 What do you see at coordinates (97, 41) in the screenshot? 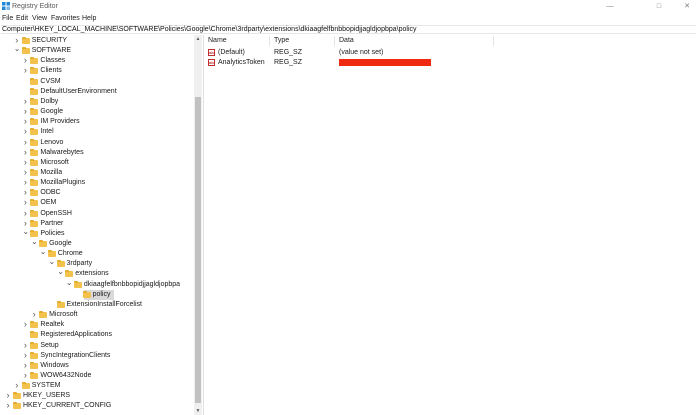
I see `tree-item: › SECURITY` at bounding box center [97, 41].